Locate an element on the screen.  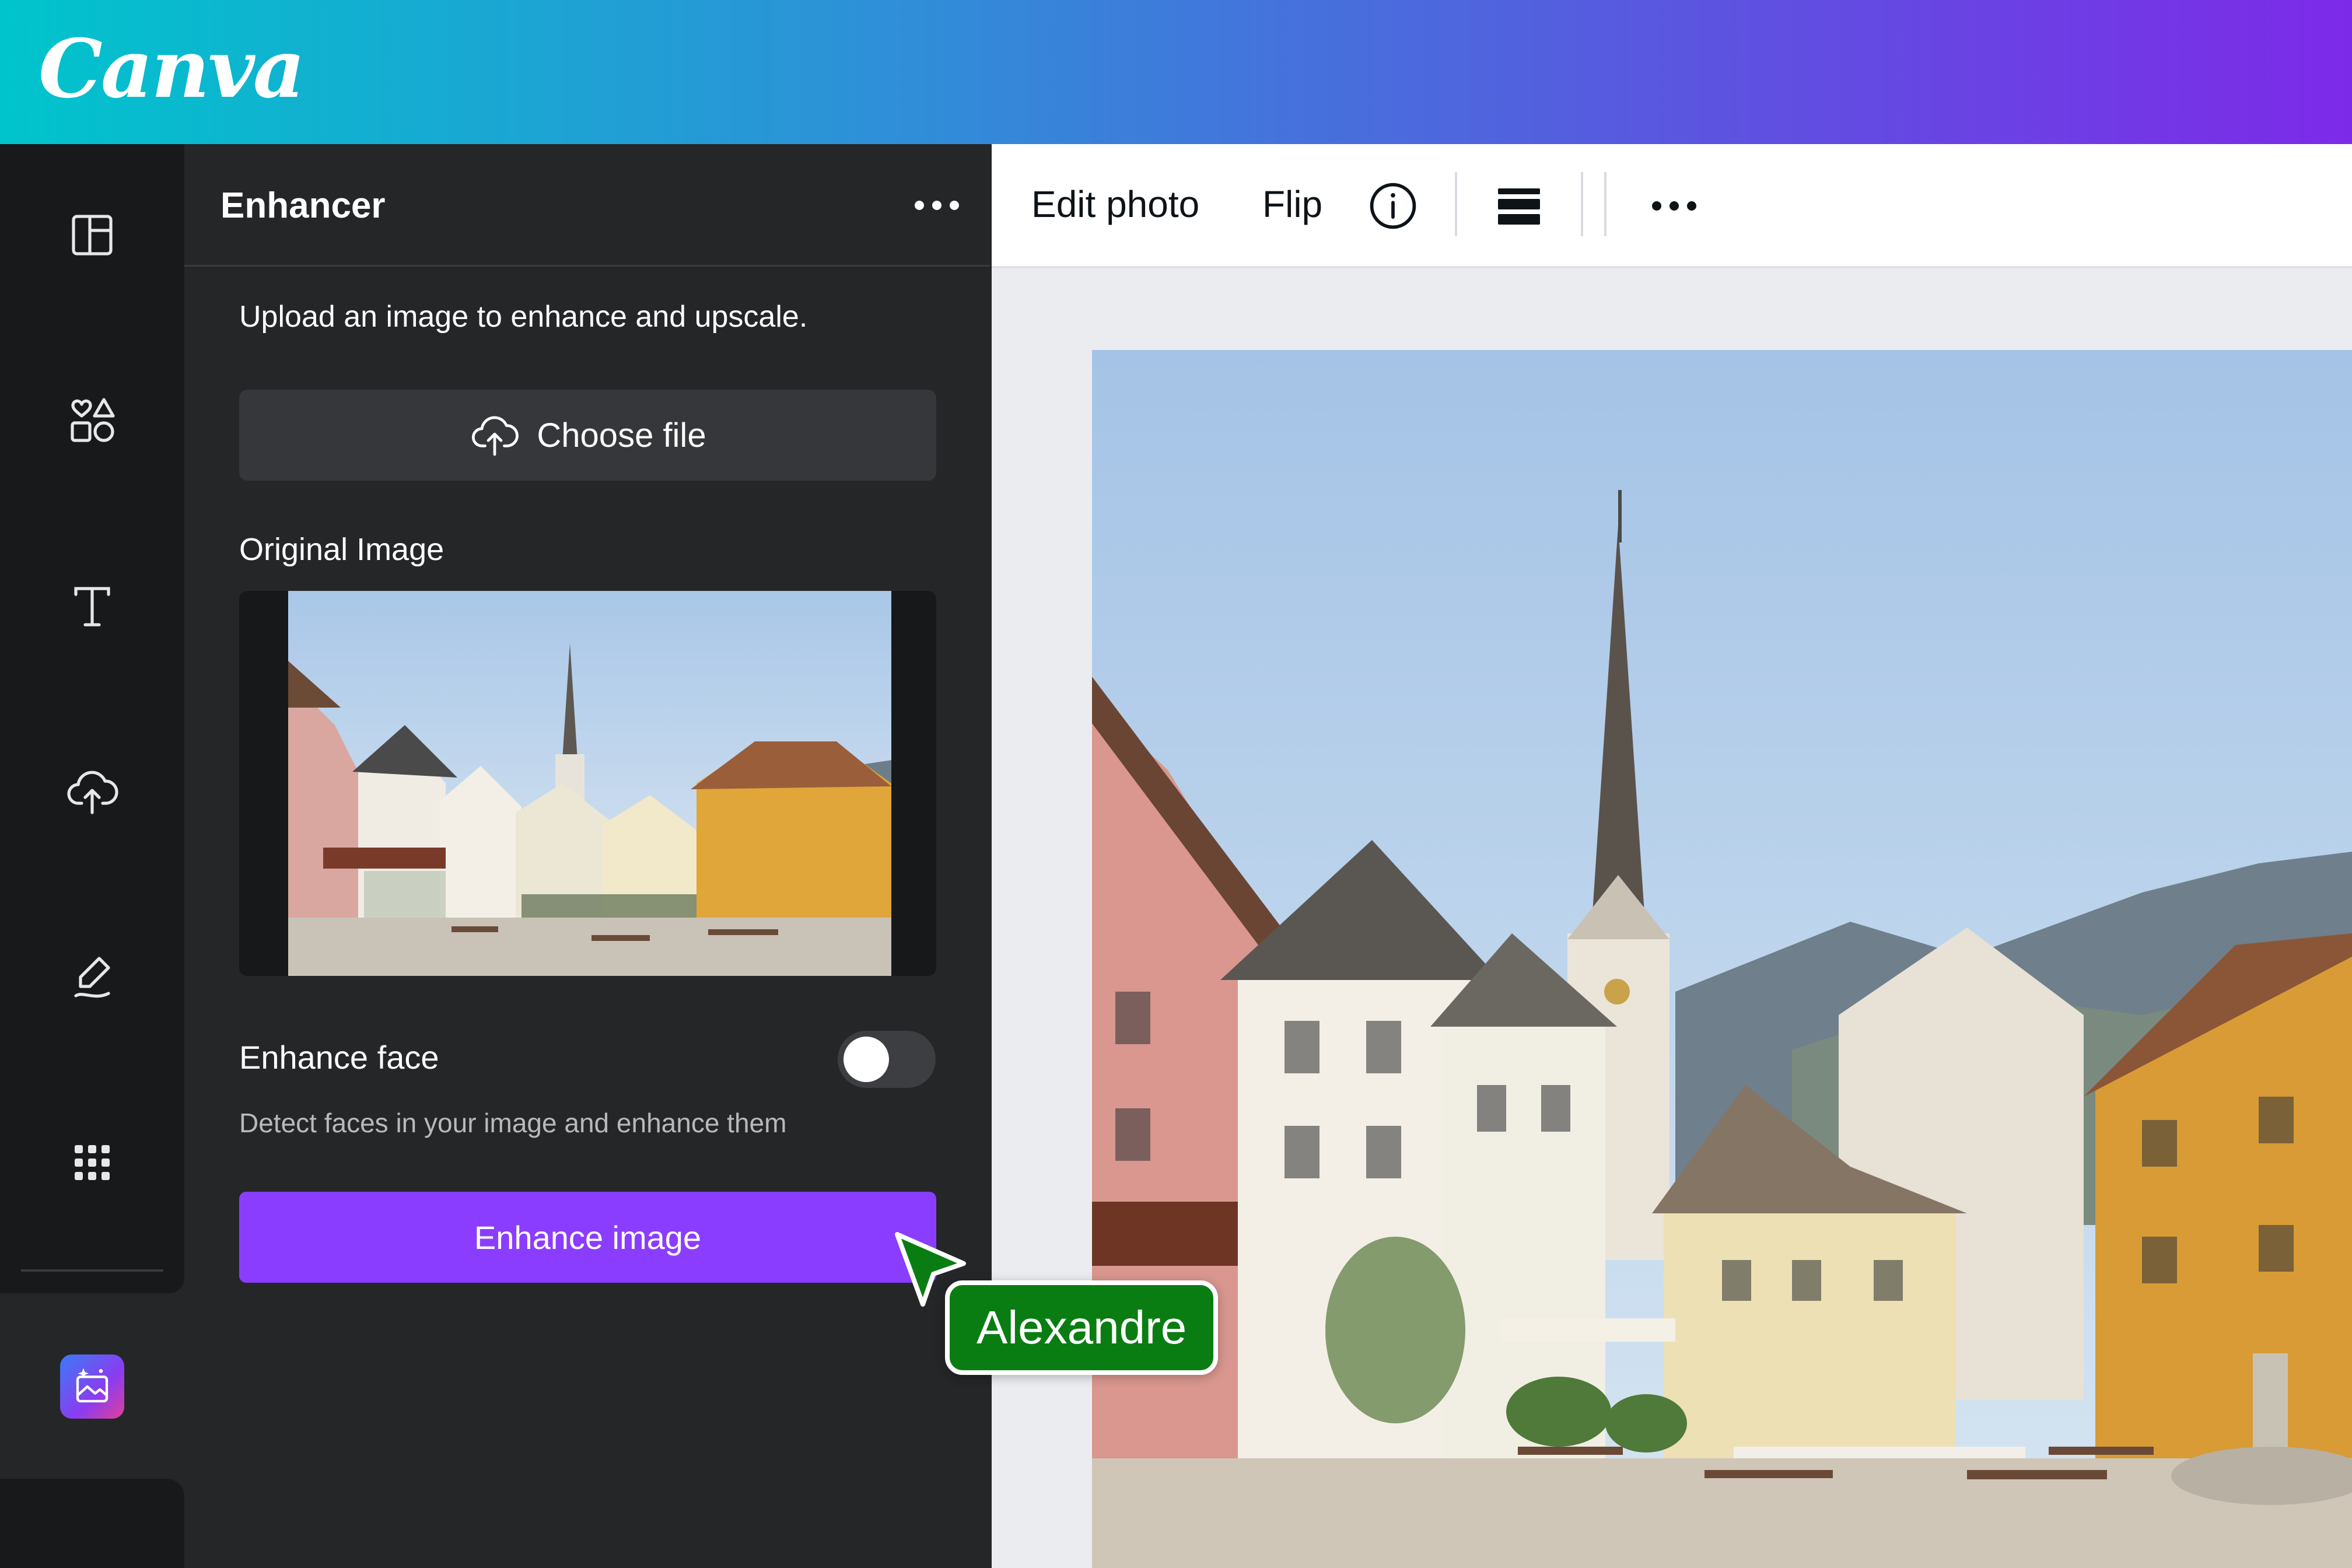
rail-divider is located at coordinates (92, 1270).